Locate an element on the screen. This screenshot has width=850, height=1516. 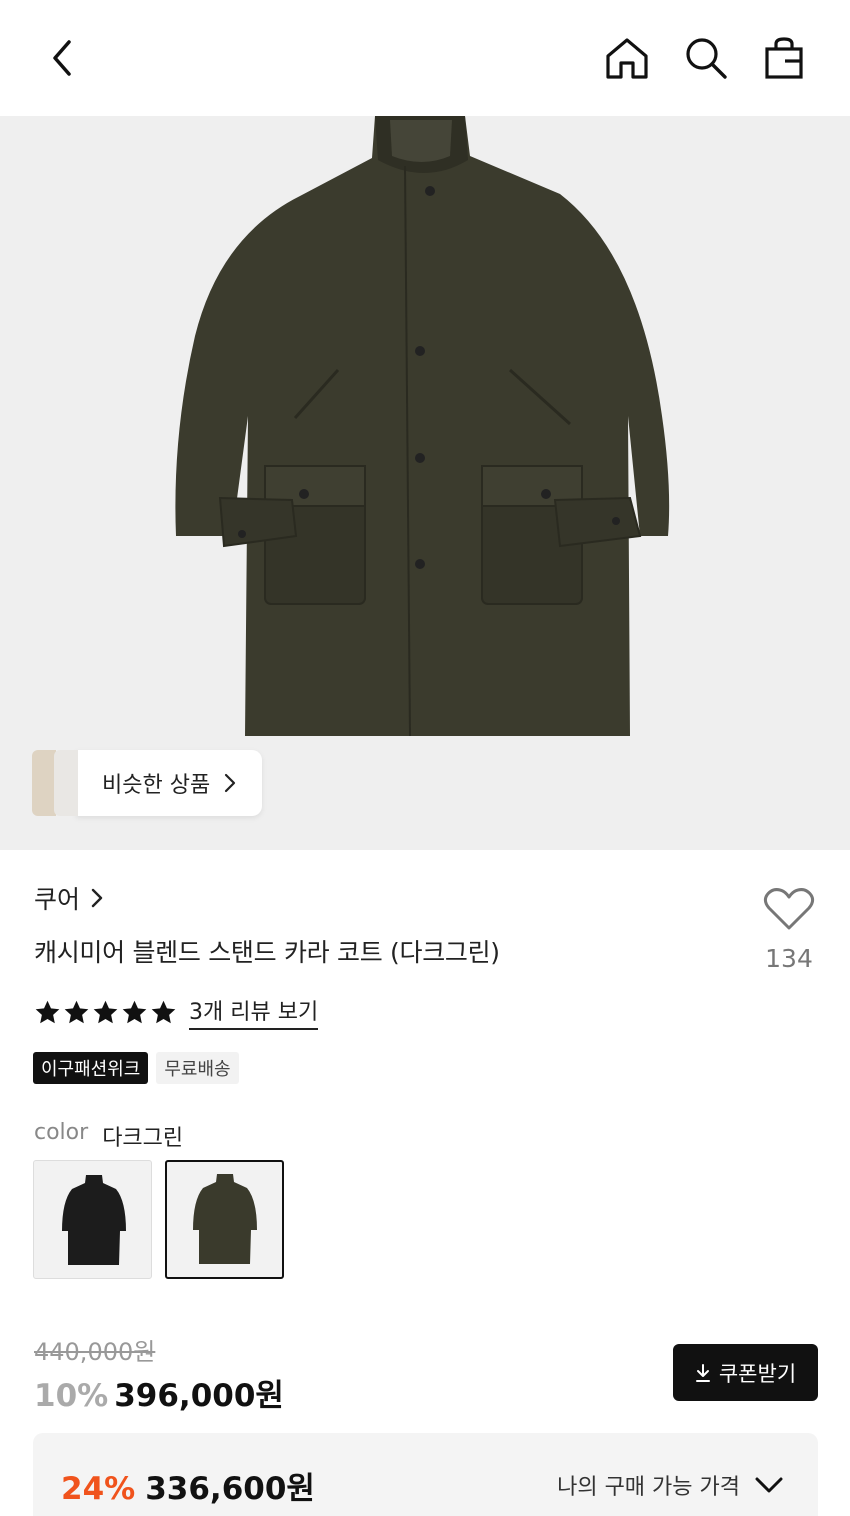
brand-link: 쿠어 is located at coordinates (69, 898).